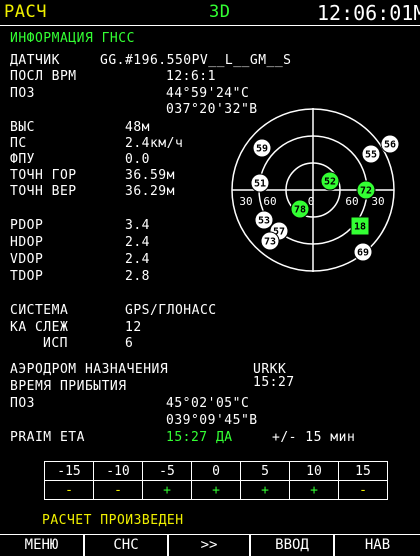 The height and width of the screenshot is (556, 420). I want to click on satellite-id: 69, so click(363, 253).